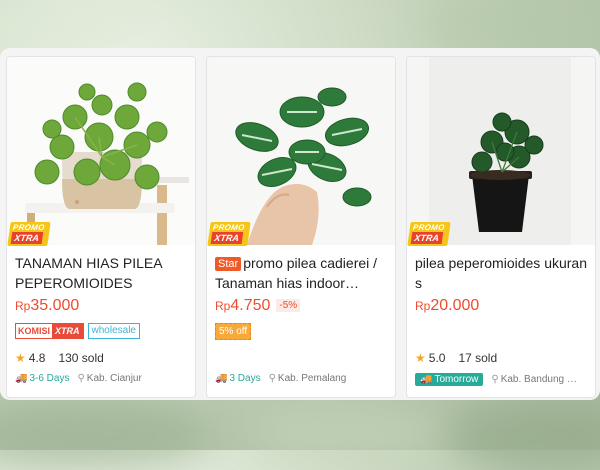 This screenshot has height=470, width=600. Describe the element at coordinates (113, 331) in the screenshot. I see `wholesale-badge: wholesale` at that location.